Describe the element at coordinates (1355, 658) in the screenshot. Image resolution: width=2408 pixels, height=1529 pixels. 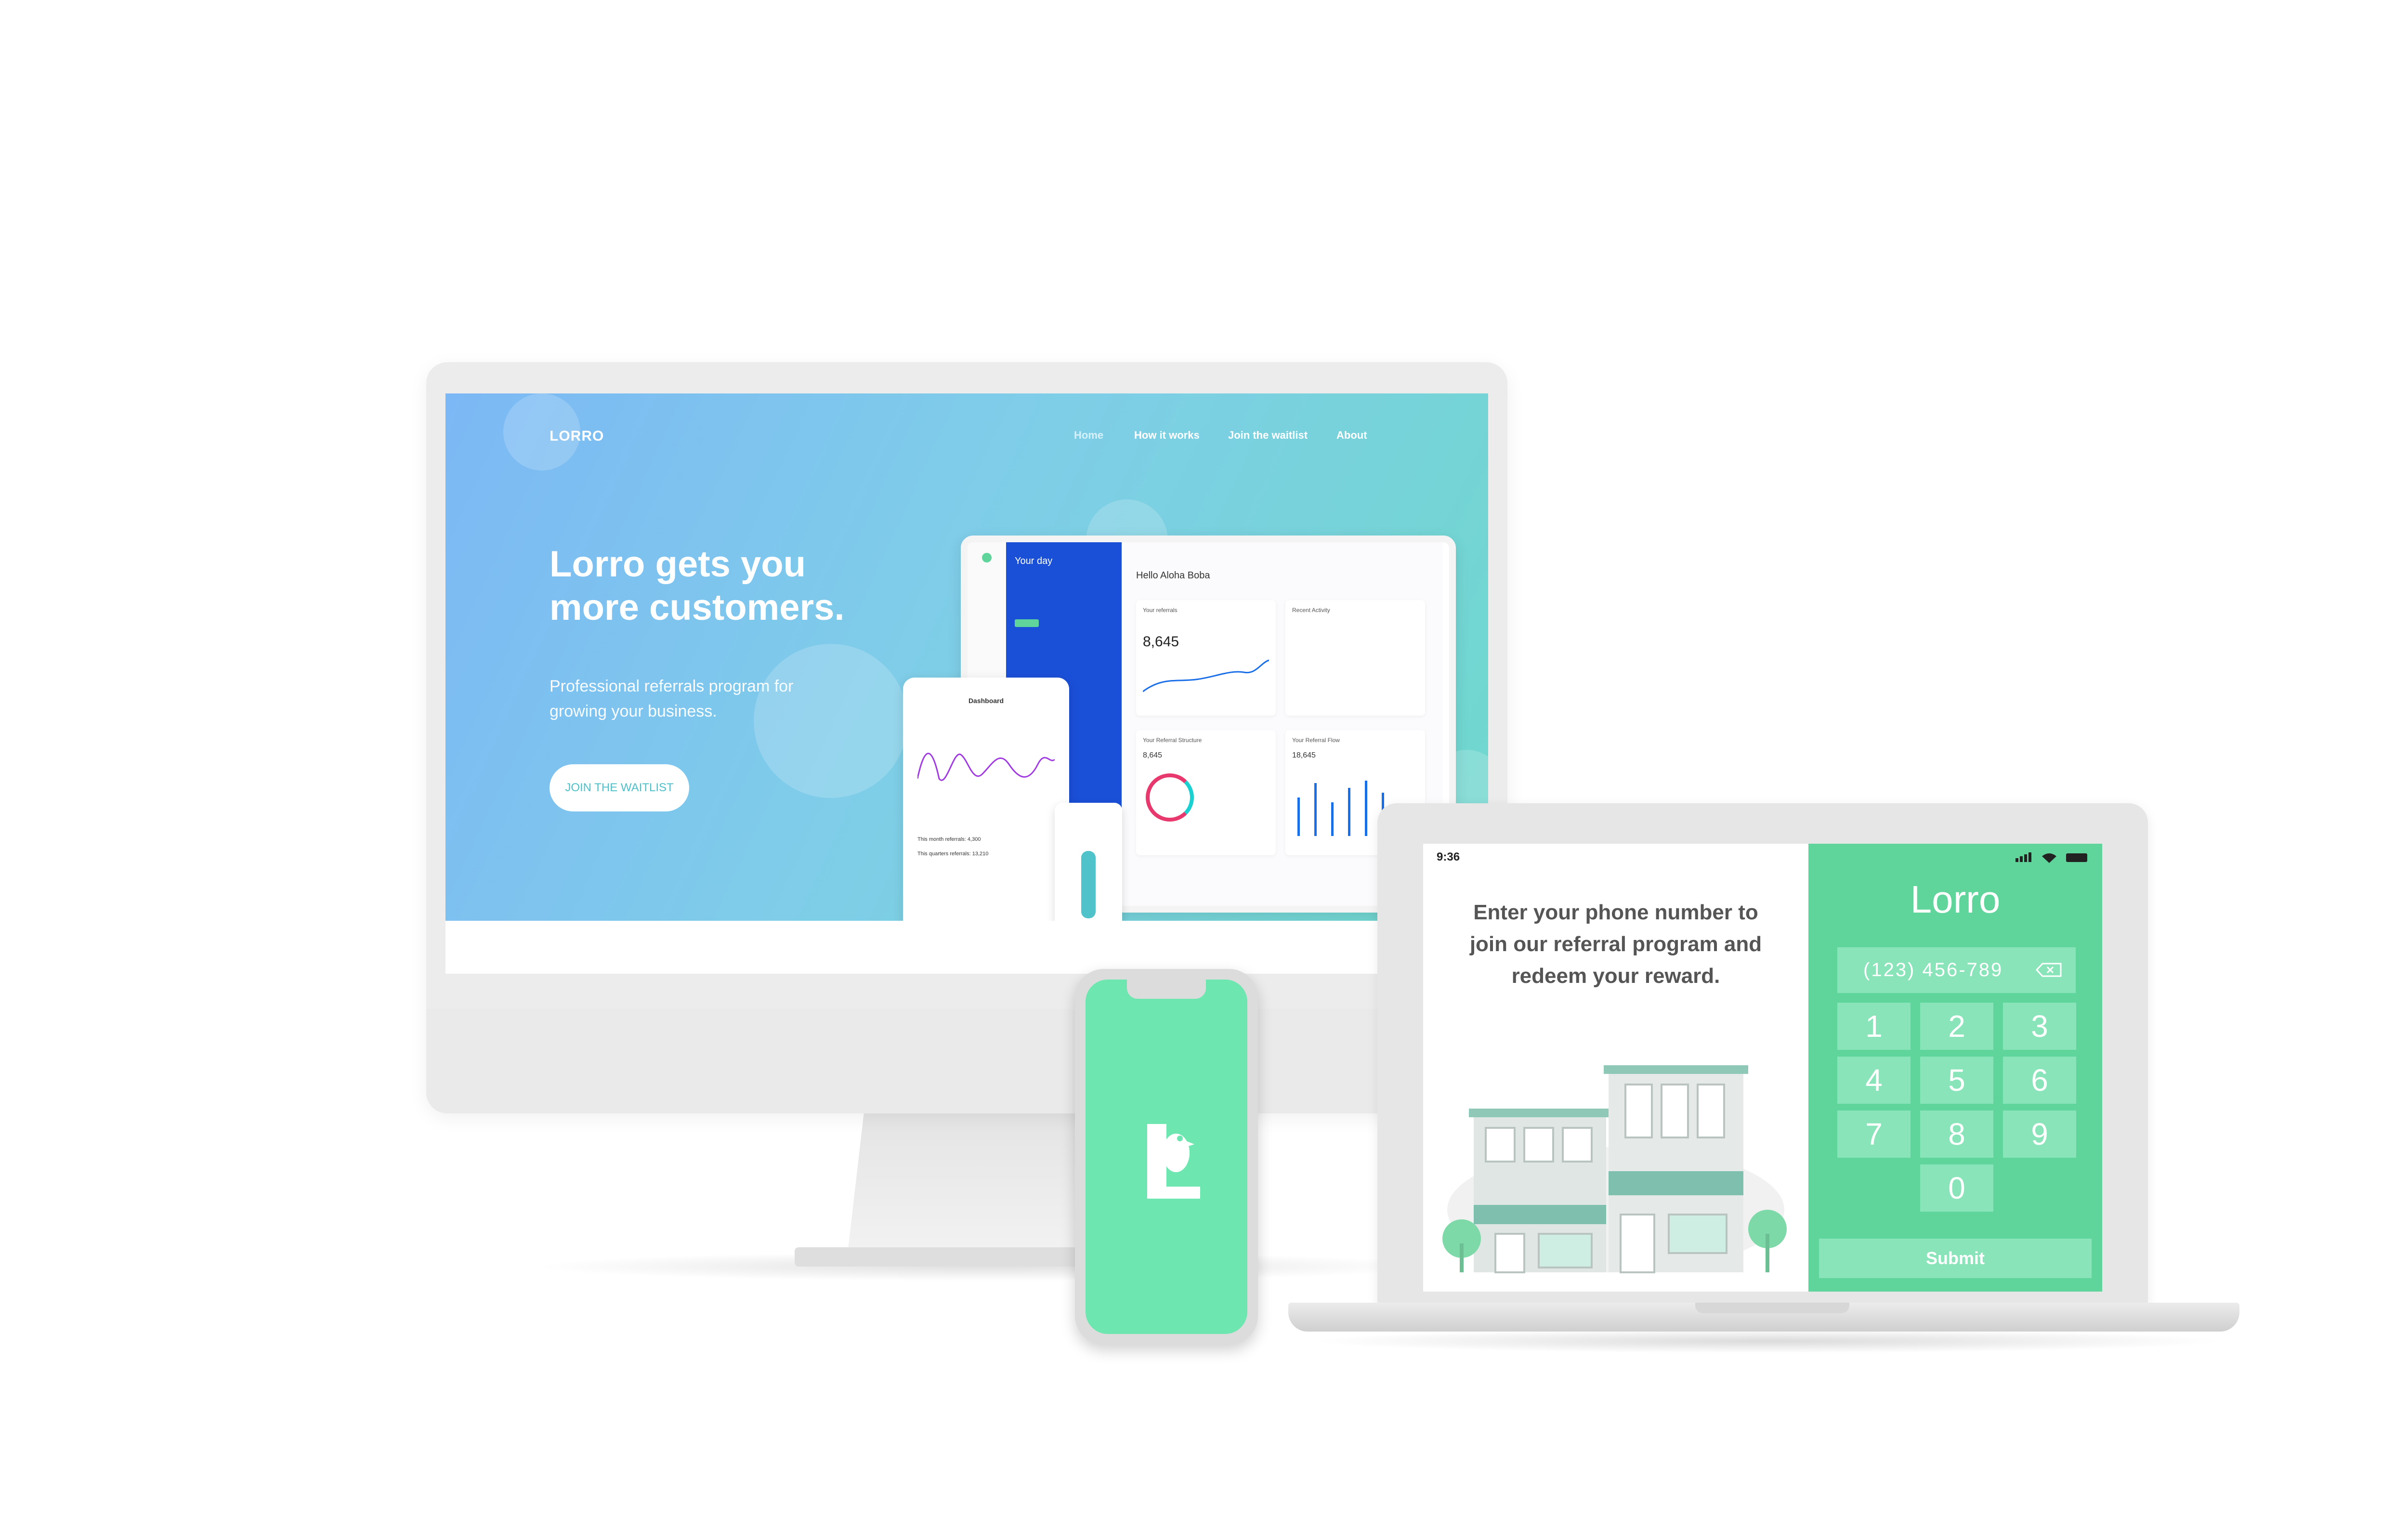
I see `activity-card: Recent Activity` at that location.